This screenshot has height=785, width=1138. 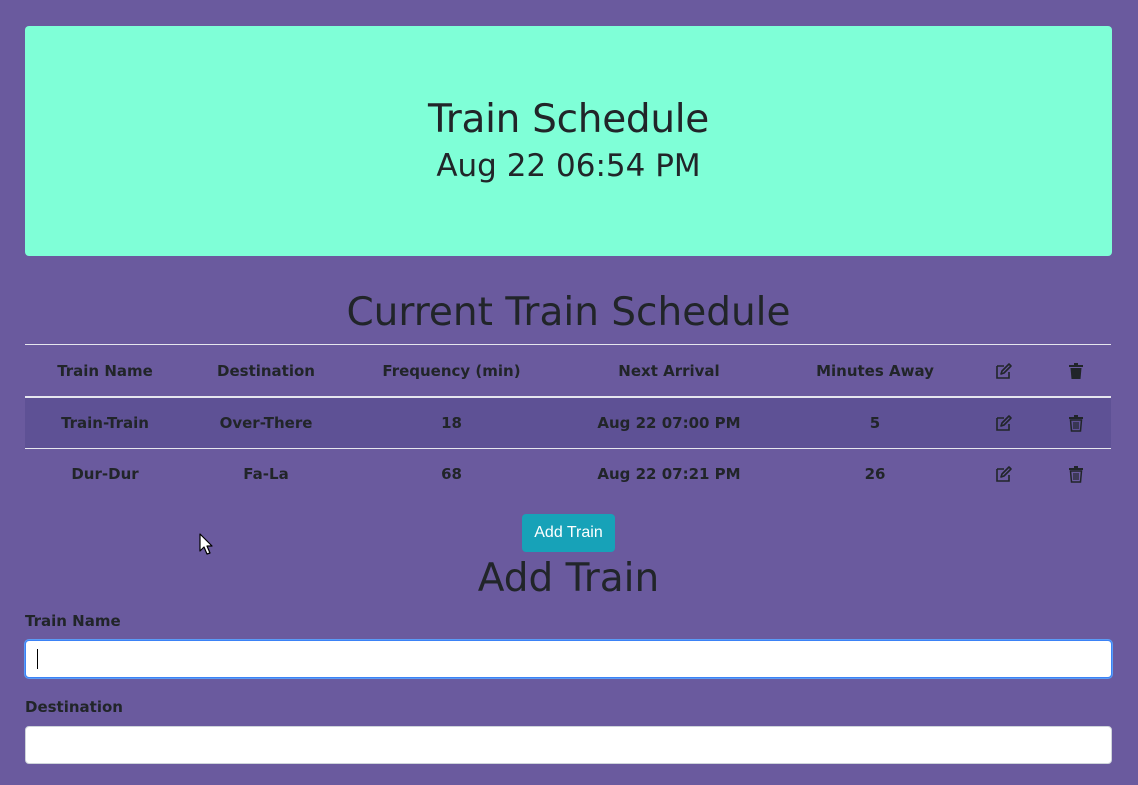 I want to click on schedule-title: Current Train Schedule, so click(x=568, y=312).